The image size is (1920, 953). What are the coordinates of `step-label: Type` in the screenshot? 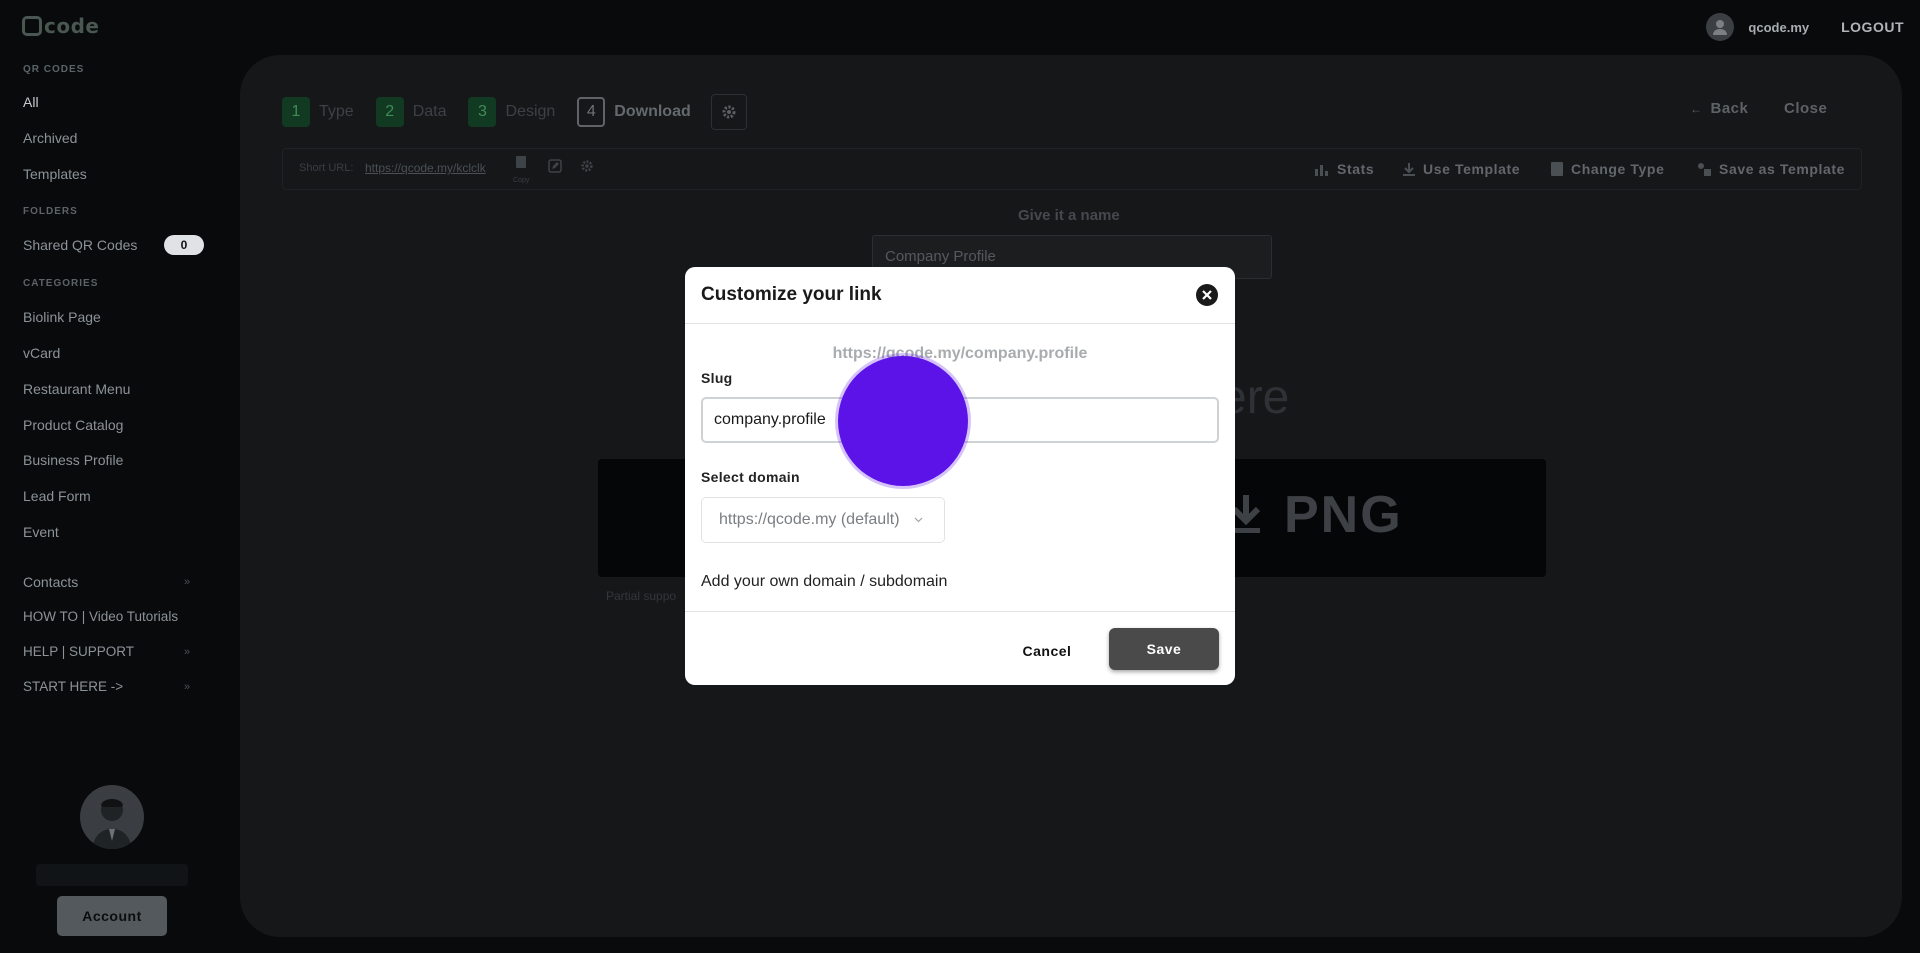 It's located at (336, 111).